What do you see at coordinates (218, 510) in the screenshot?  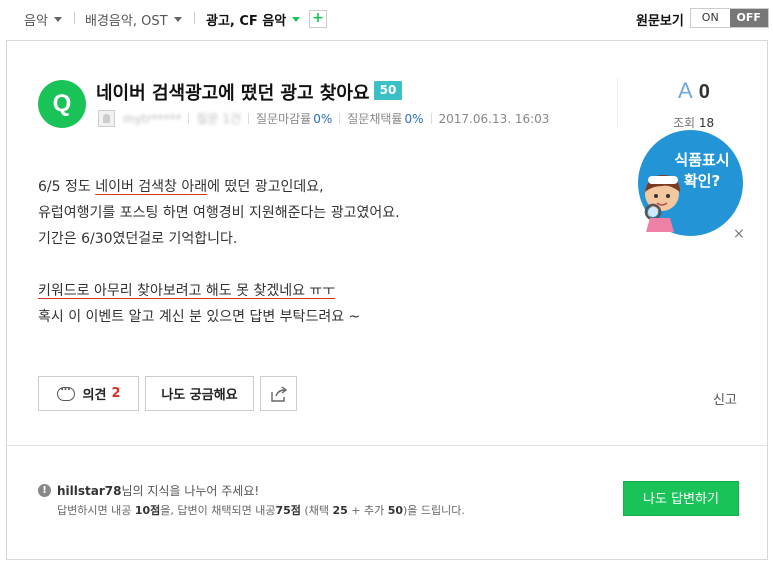 I see `points-text: 을, 답변이 채택되면 내공` at bounding box center [218, 510].